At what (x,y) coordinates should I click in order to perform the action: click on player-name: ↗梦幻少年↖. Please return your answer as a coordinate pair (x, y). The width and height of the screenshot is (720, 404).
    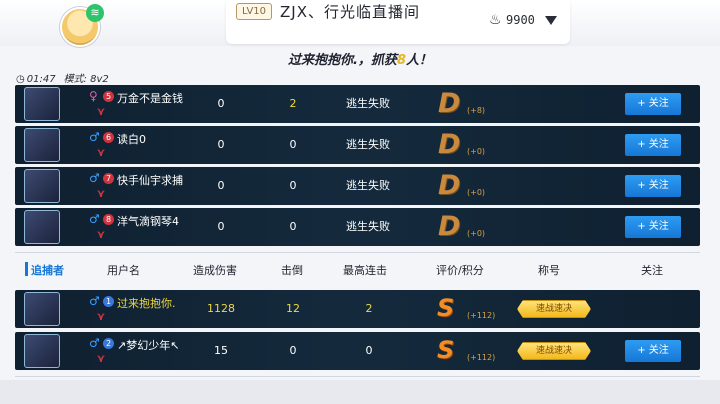
    Looking at the image, I should click on (148, 345).